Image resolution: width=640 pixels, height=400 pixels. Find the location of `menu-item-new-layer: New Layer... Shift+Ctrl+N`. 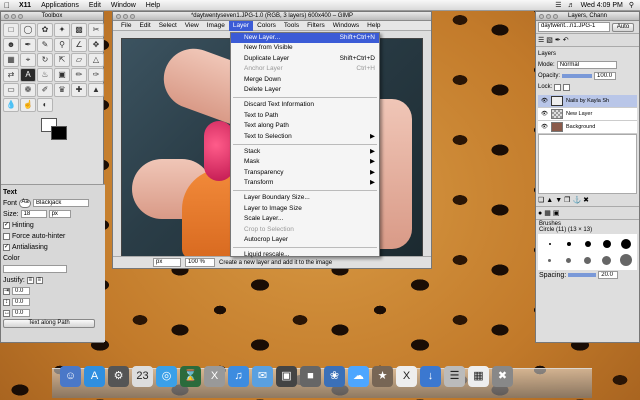

menu-item-new-layer: New Layer... Shift+Ctrl+N is located at coordinates (305, 38).